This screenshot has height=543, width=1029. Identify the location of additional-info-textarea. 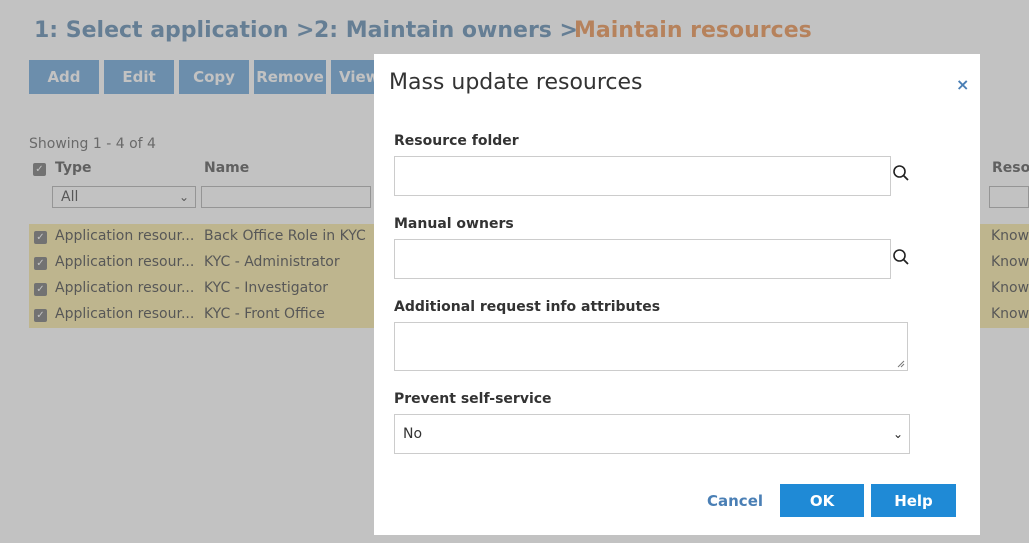
(651, 346).